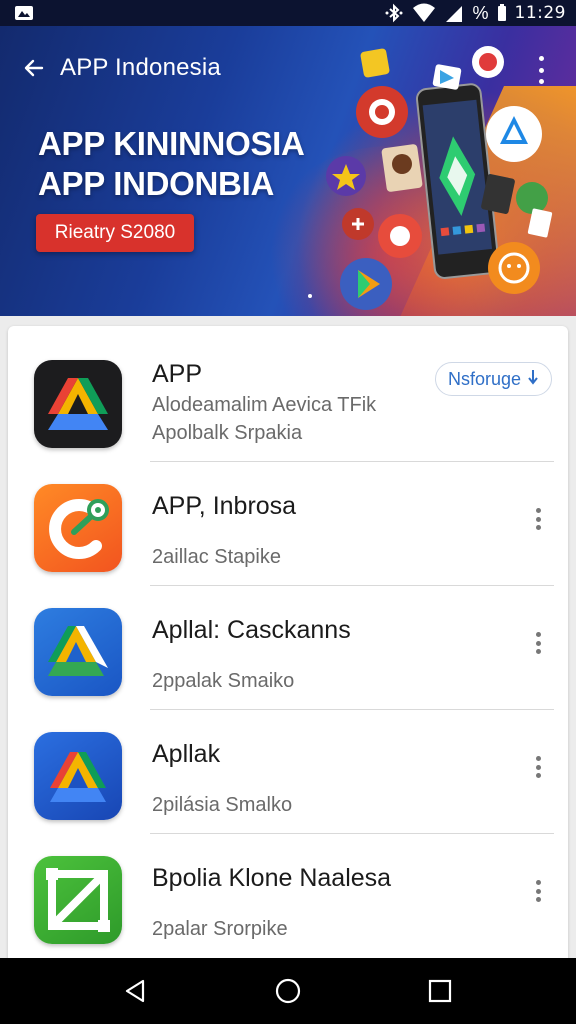  What do you see at coordinates (424, 13) in the screenshot?
I see `wifi-icon` at bounding box center [424, 13].